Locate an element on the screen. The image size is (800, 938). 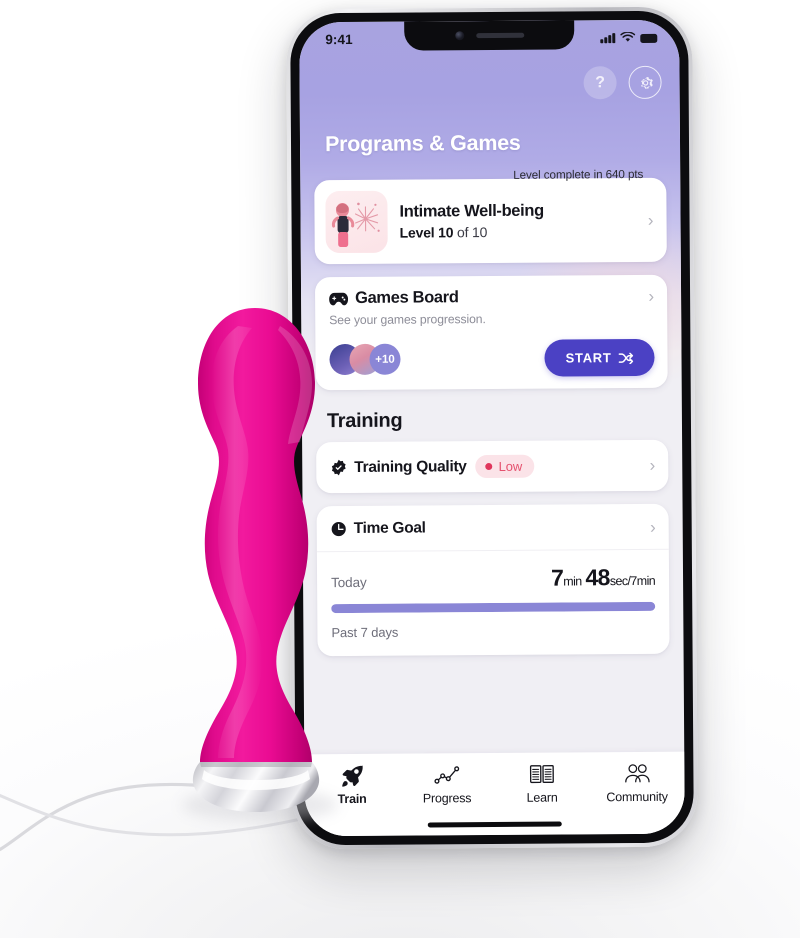
tab-community-label: Community is located at coordinates (637, 797).